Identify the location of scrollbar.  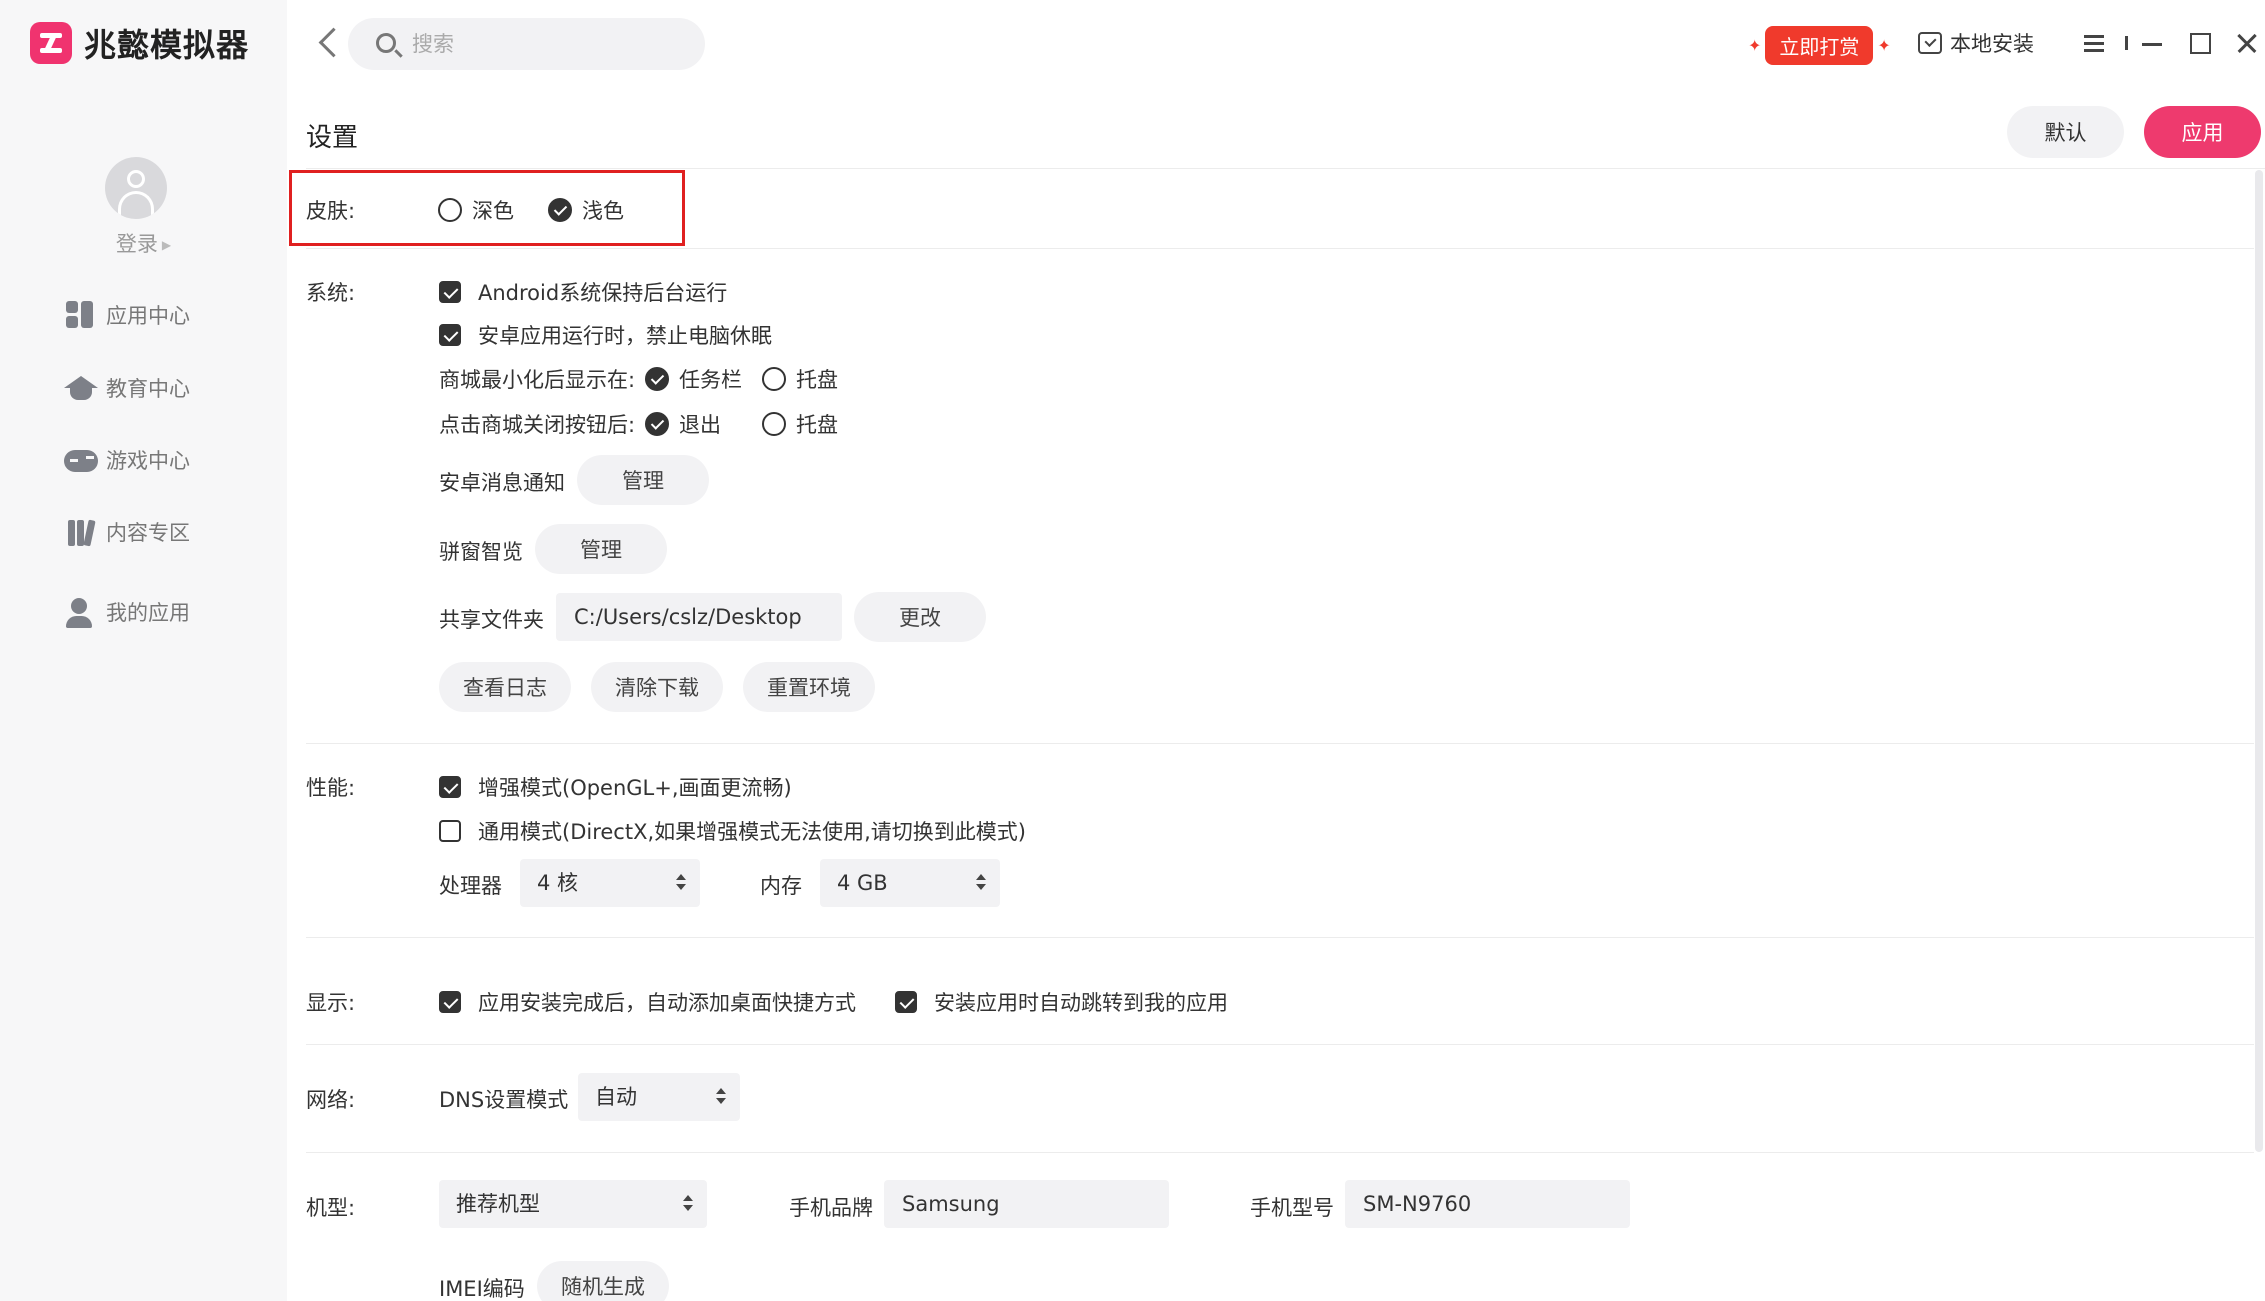
(2259, 661).